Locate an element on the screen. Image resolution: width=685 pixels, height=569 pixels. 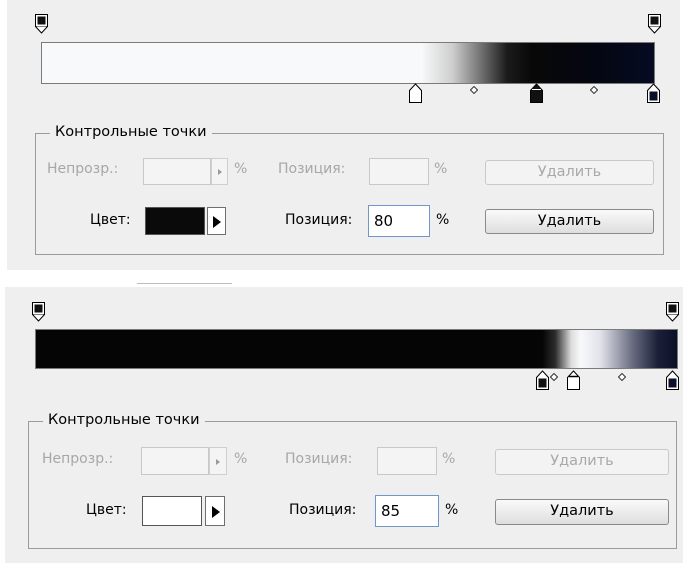
color-stop-black-selected is located at coordinates (536, 93).